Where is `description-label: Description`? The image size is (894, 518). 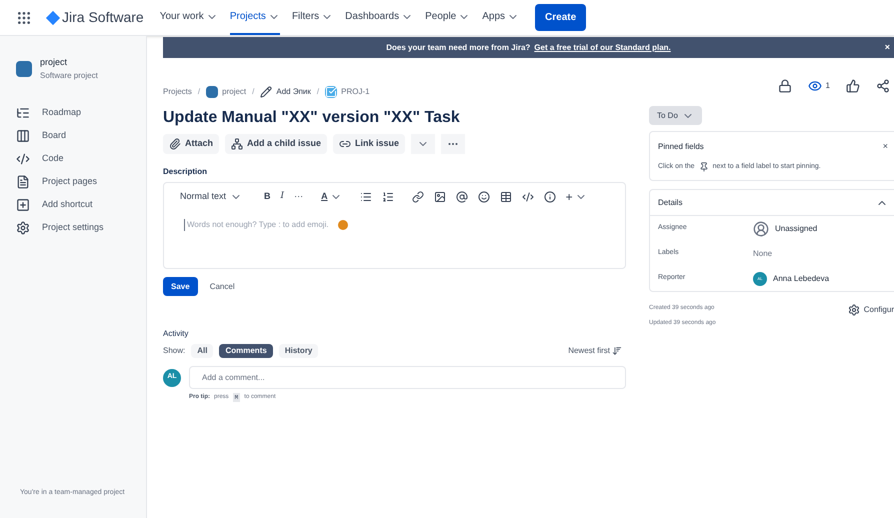 description-label: Description is located at coordinates (185, 172).